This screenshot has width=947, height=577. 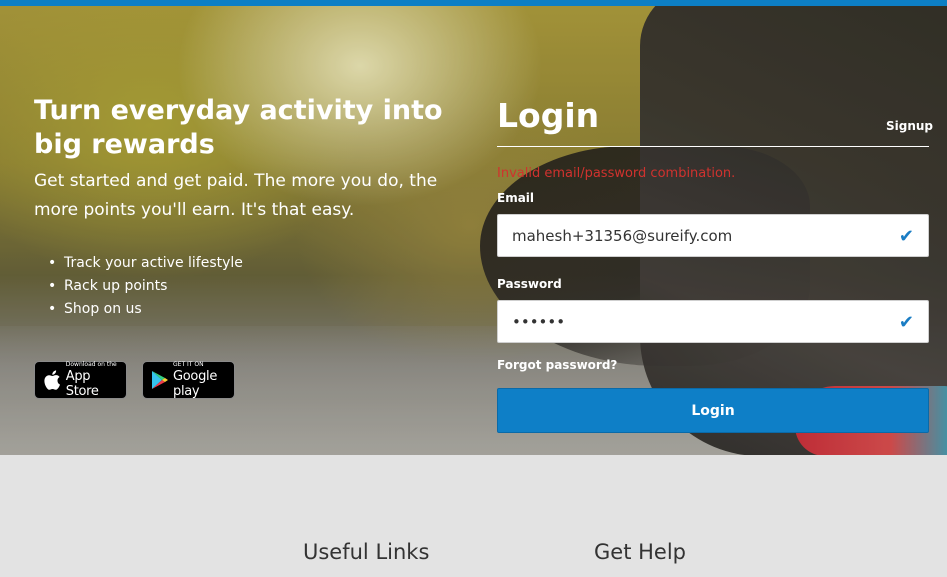 What do you see at coordinates (188, 364) in the screenshot?
I see `google-play-small-text: GET IT ON` at bounding box center [188, 364].